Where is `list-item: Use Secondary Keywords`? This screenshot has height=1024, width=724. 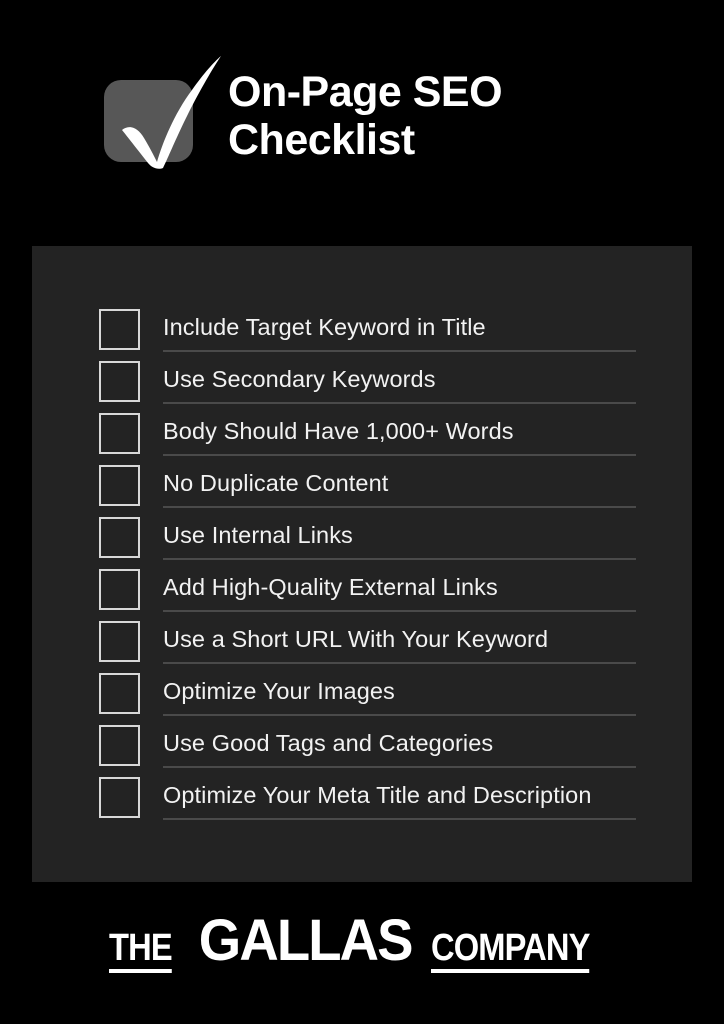 list-item: Use Secondary Keywords is located at coordinates (385, 383).